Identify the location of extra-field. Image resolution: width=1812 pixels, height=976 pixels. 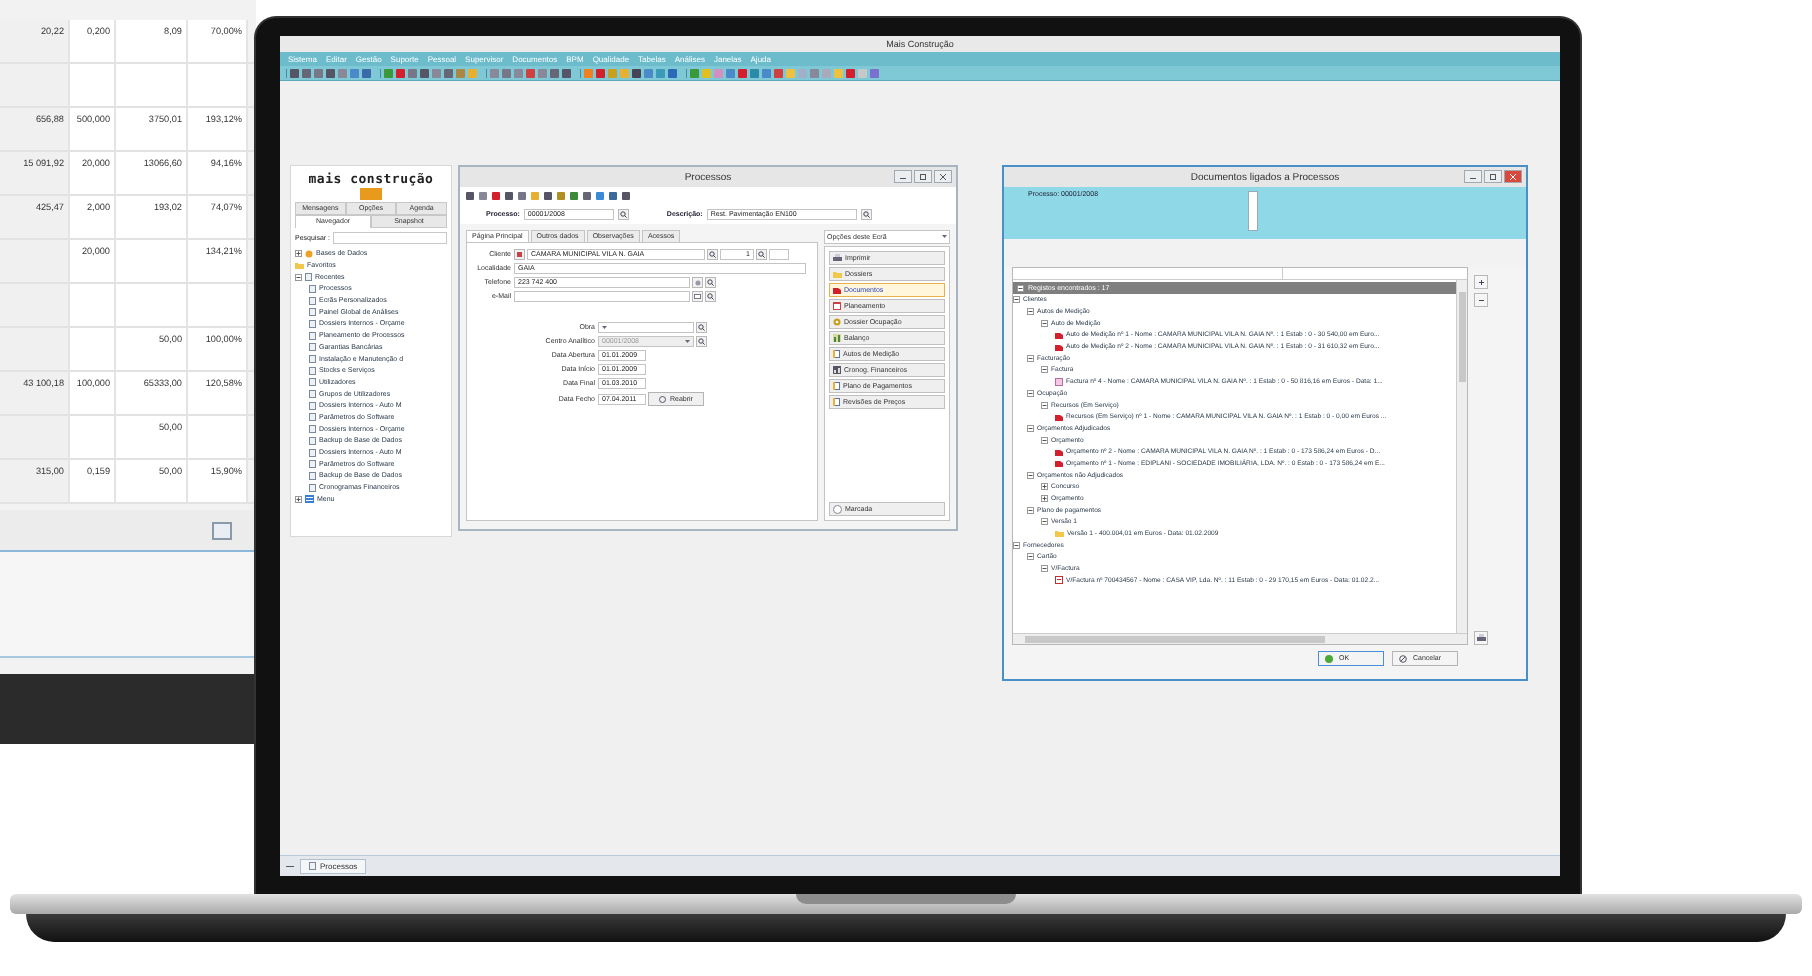
(779, 254).